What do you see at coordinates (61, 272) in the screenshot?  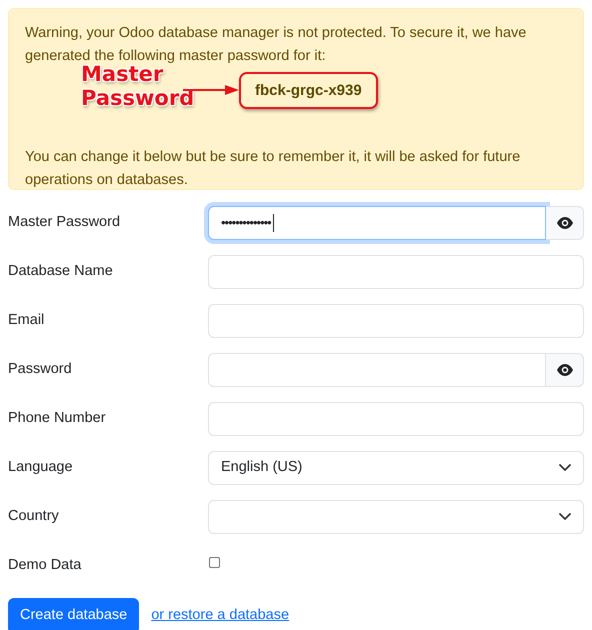 I see `field-label: Database Name` at bounding box center [61, 272].